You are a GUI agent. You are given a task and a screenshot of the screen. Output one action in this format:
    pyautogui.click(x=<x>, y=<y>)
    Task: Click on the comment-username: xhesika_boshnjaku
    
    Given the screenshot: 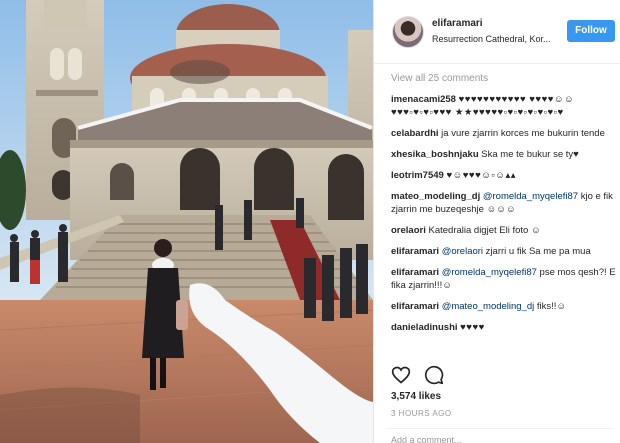 What is the action you would take?
    pyautogui.click(x=435, y=154)
    